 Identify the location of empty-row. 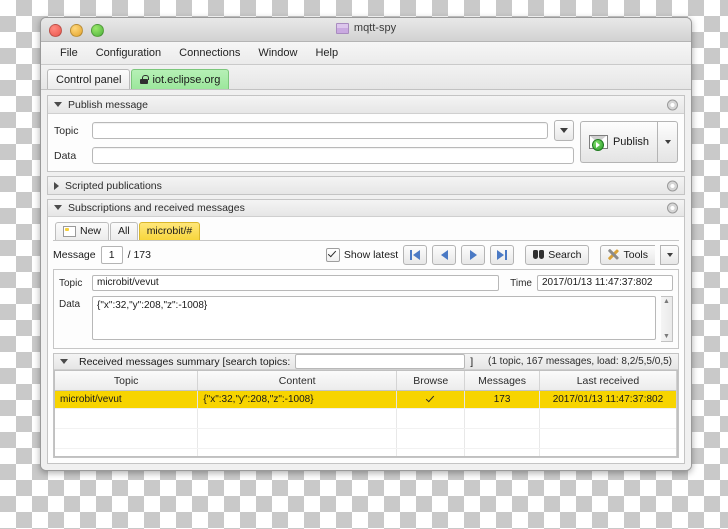
(365, 419).